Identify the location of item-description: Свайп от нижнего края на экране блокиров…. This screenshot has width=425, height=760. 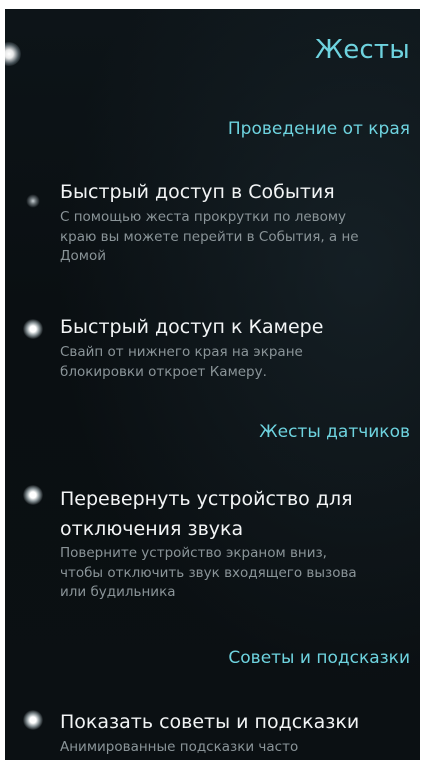
(181, 362).